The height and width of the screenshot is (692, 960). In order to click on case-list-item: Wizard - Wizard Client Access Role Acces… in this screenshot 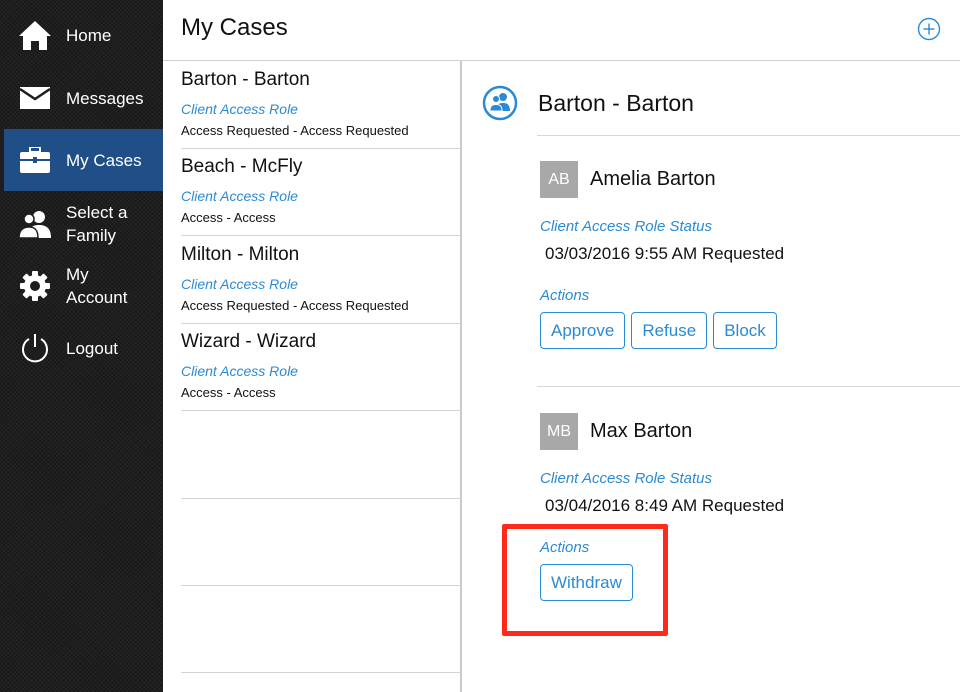, I will do `click(321, 367)`.